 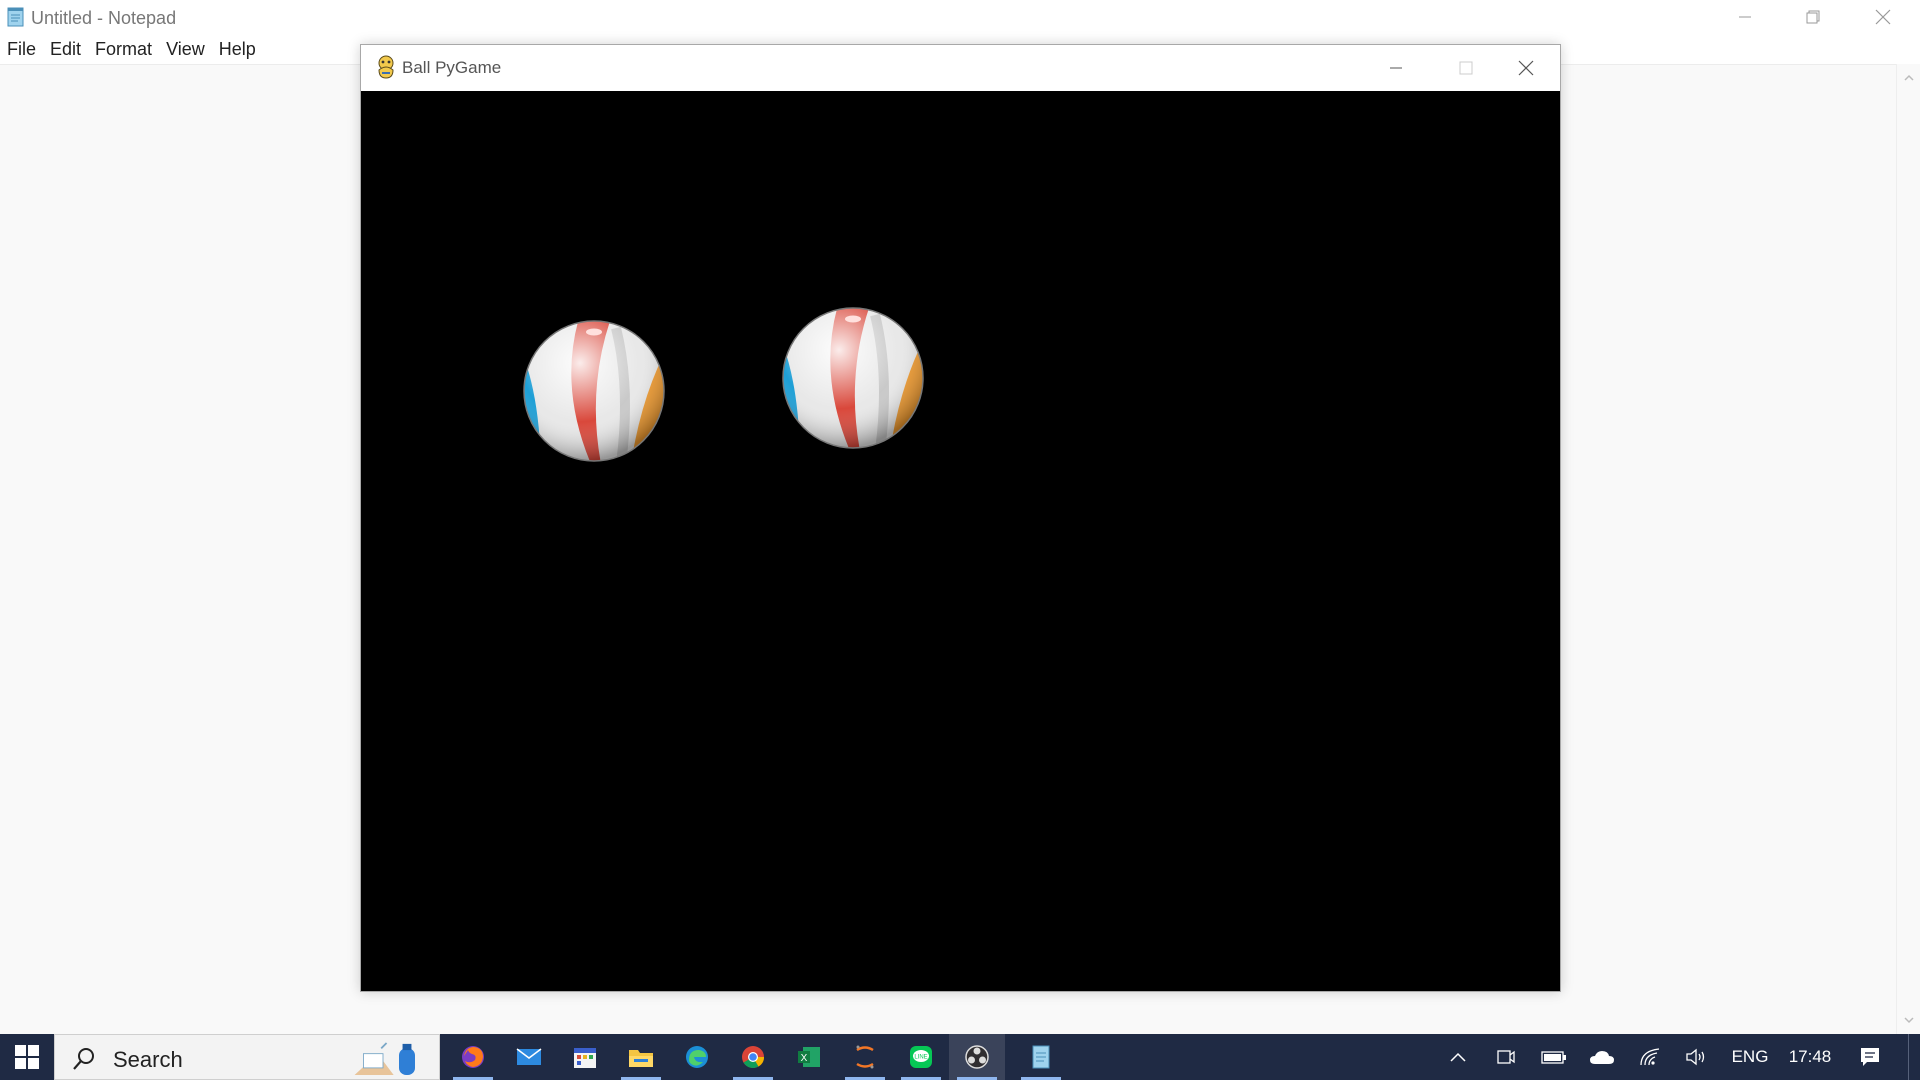 I want to click on start-button, so click(x=27, y=1057).